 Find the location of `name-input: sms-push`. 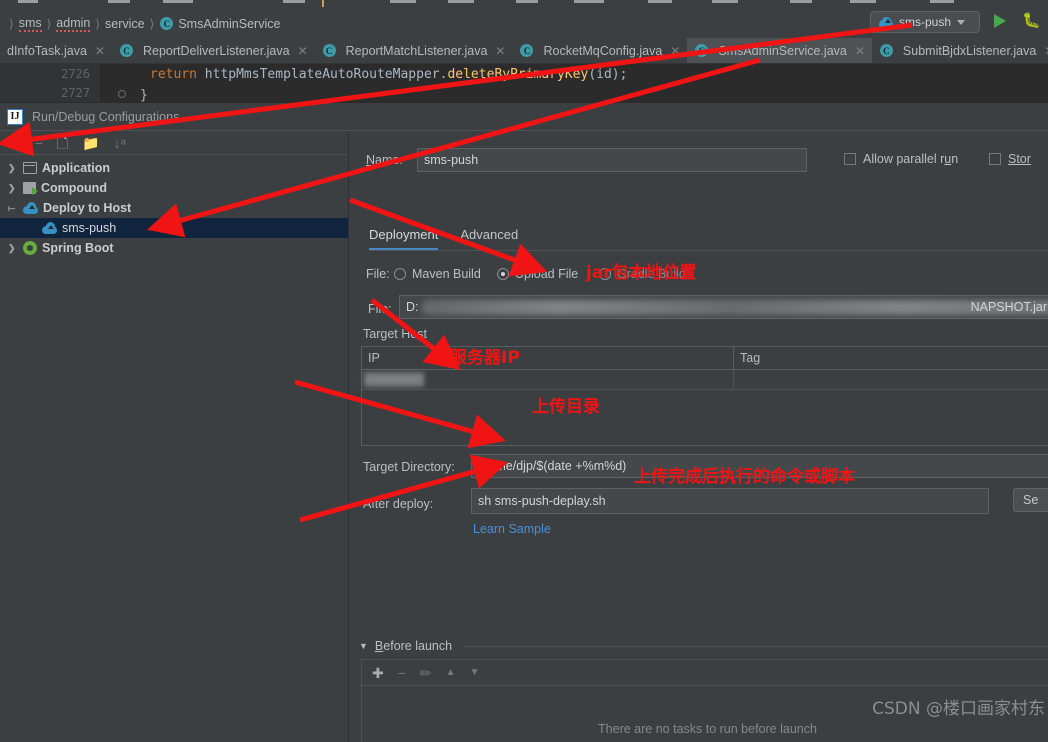

name-input: sms-push is located at coordinates (612, 160).